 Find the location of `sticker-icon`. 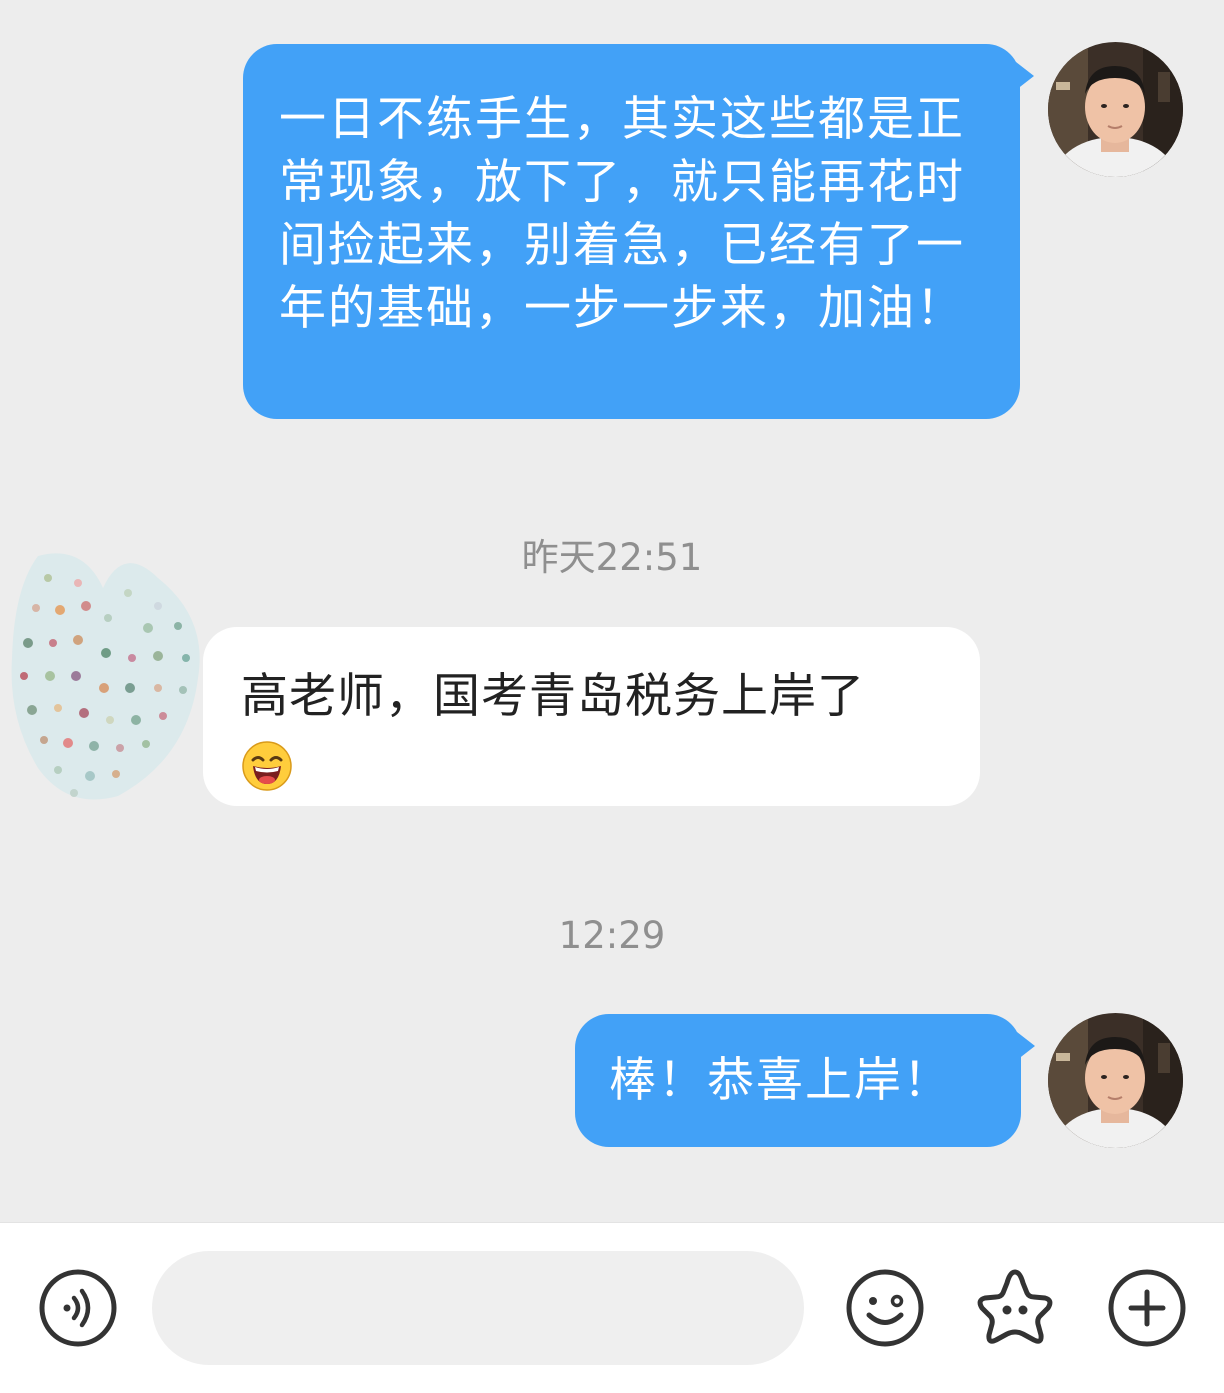

sticker-icon is located at coordinates (1015, 1306).